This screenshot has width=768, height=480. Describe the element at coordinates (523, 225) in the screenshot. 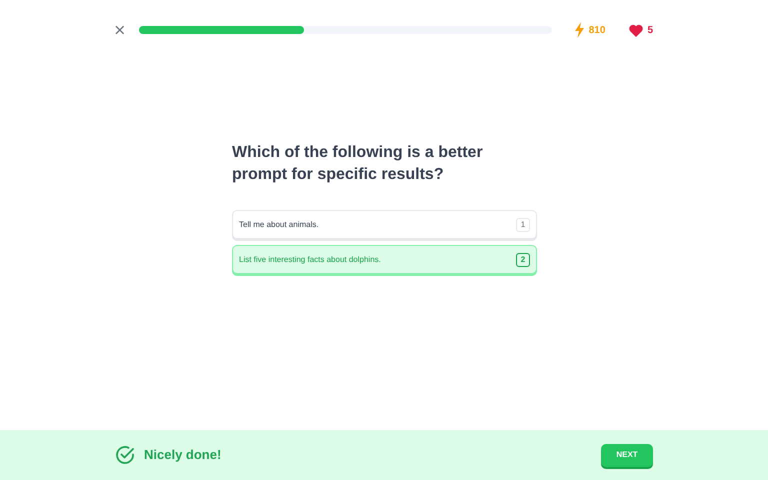

I see `shortcut-key: 1` at that location.